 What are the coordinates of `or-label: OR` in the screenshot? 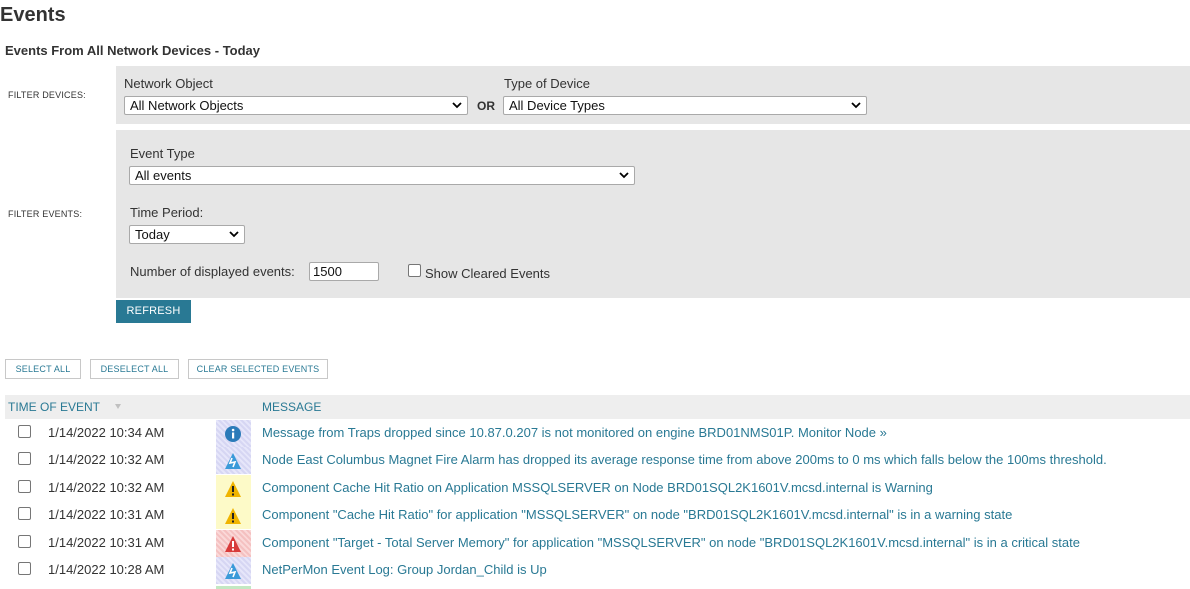 It's located at (486, 106).